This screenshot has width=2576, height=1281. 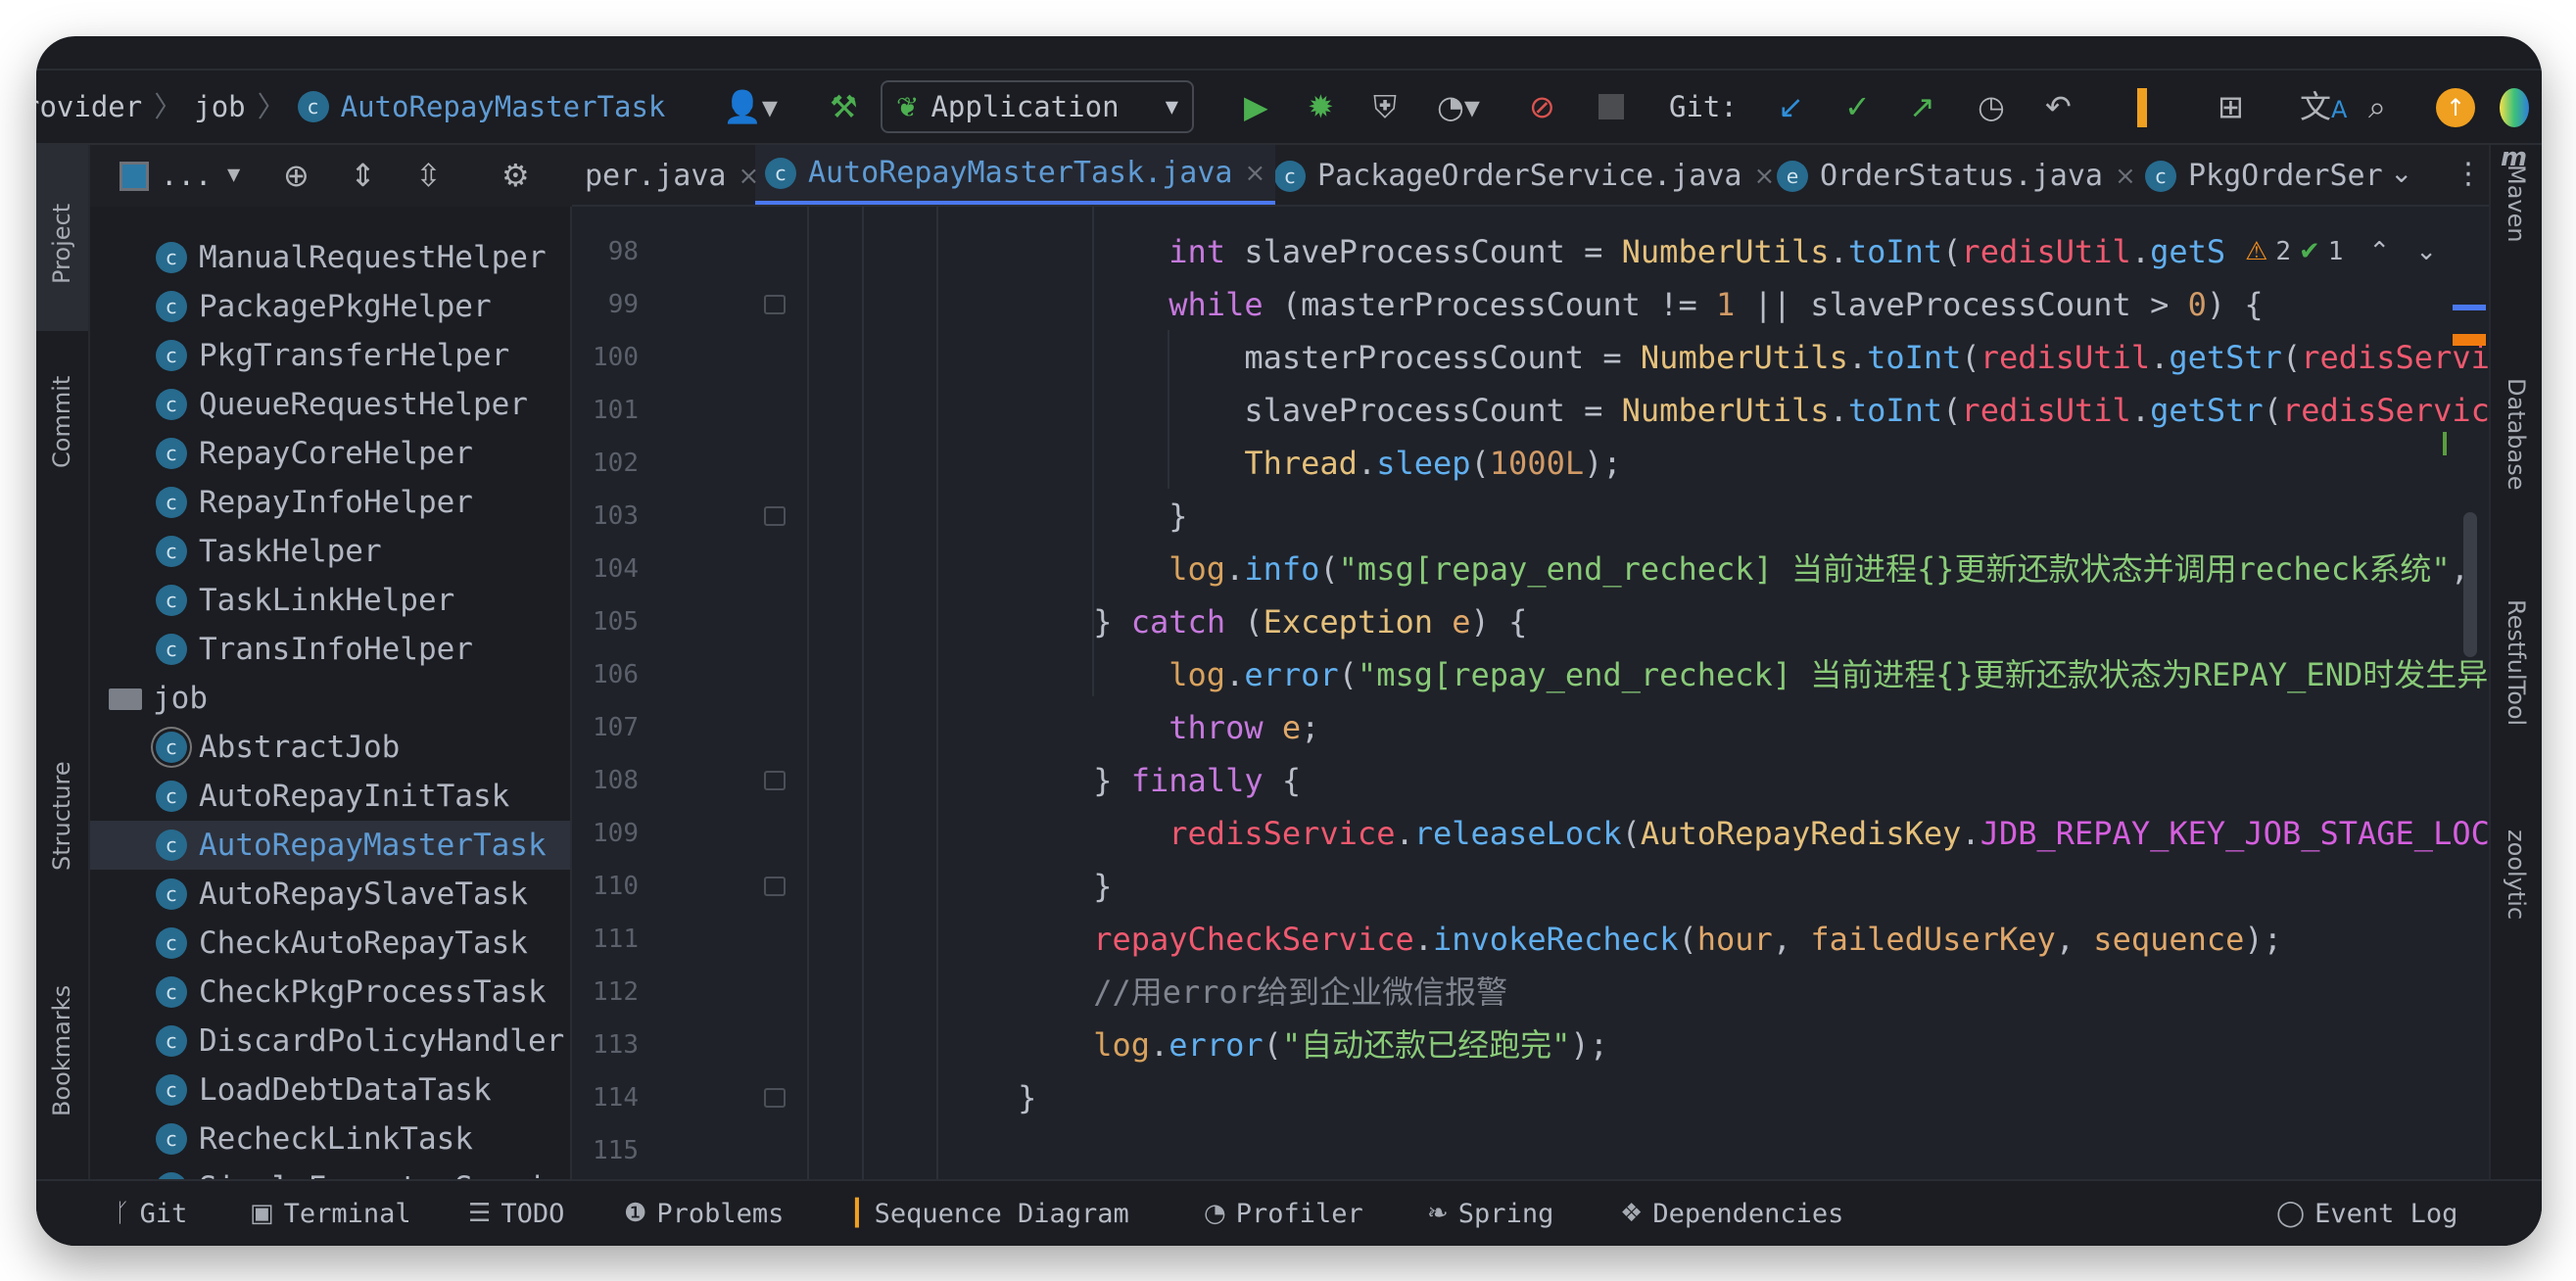 What do you see at coordinates (2469, 340) in the screenshot?
I see `scroll-marker-warning` at bounding box center [2469, 340].